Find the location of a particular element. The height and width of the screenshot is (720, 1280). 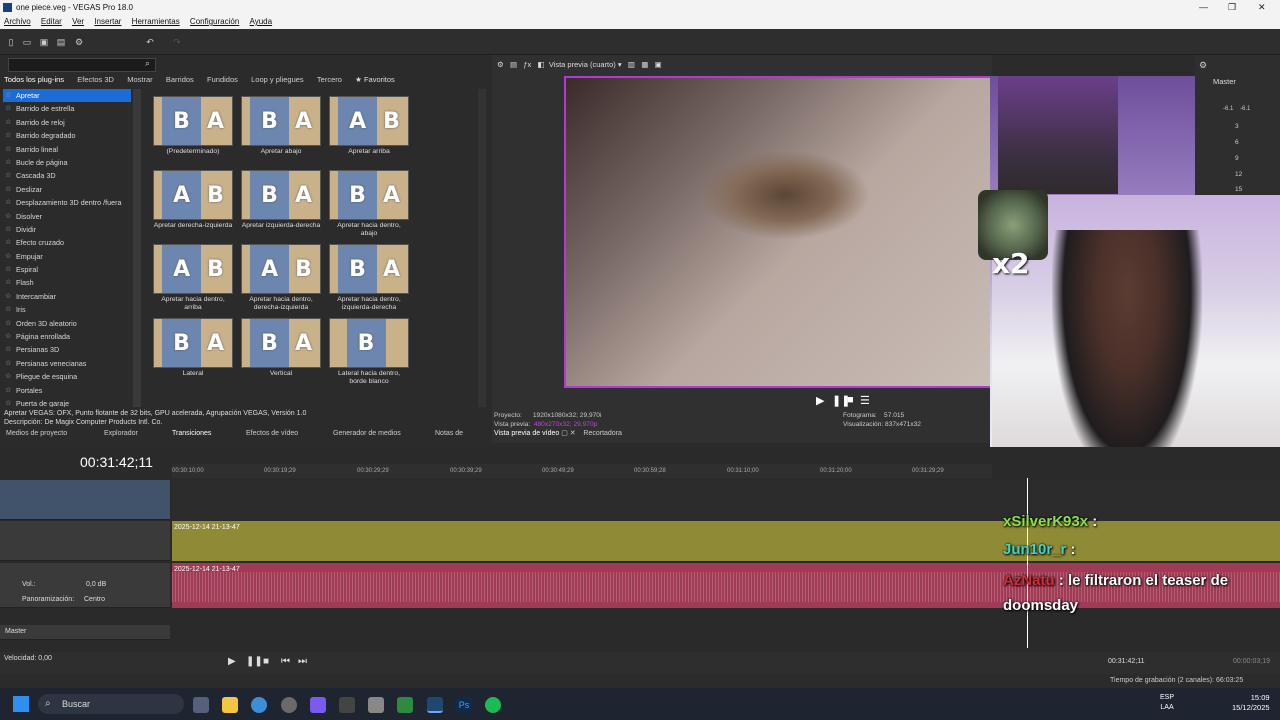

playhead-cursor is located at coordinates (1027, 563).